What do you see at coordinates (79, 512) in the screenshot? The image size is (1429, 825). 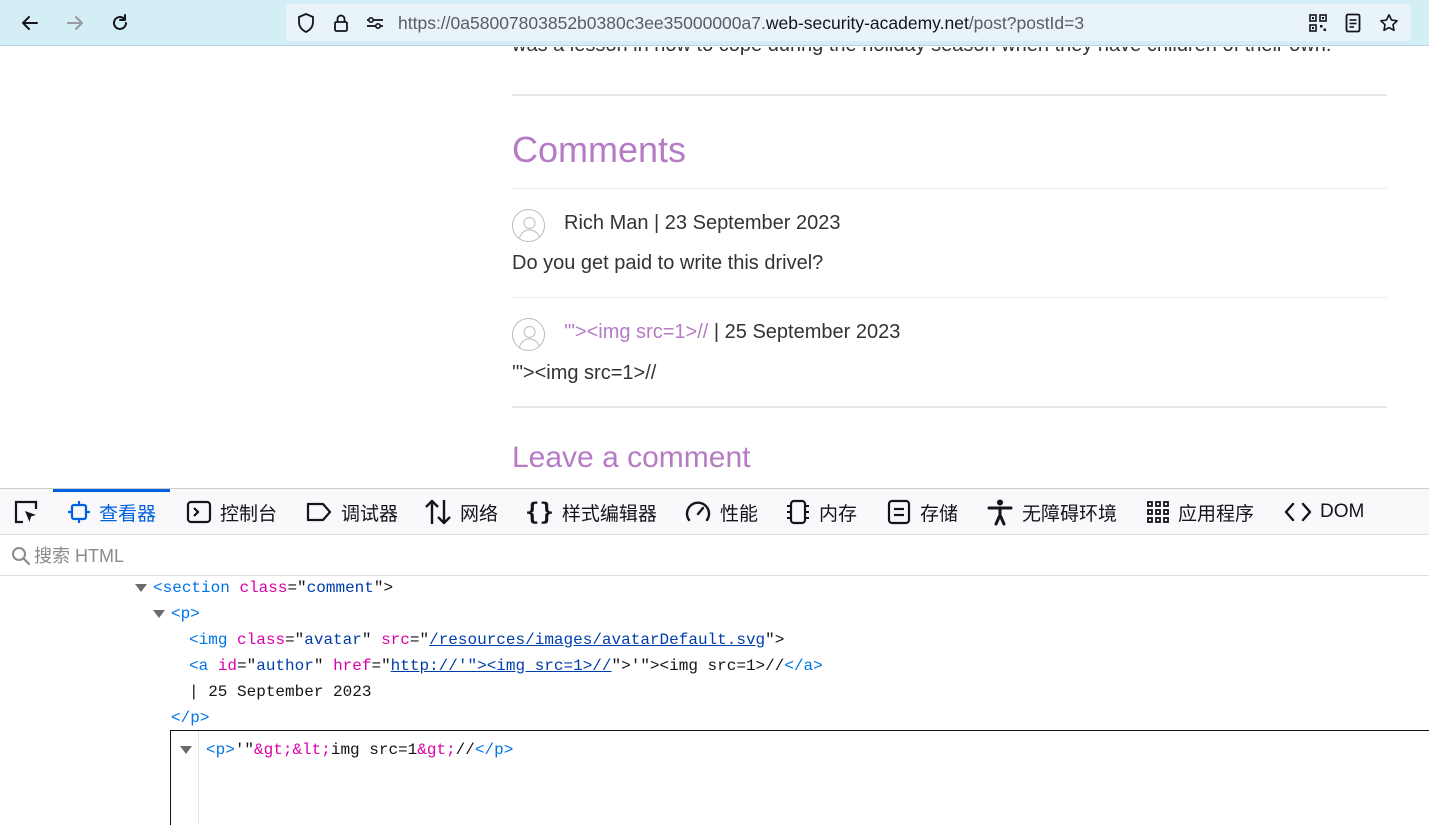 I see `inspector-icon` at bounding box center [79, 512].